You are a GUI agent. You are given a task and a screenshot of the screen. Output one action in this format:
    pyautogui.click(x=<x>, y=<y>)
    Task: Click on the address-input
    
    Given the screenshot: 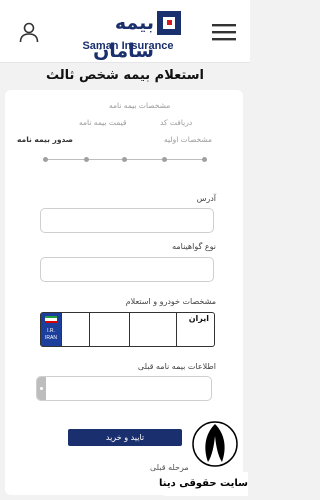 What is the action you would take?
    pyautogui.click(x=127, y=220)
    